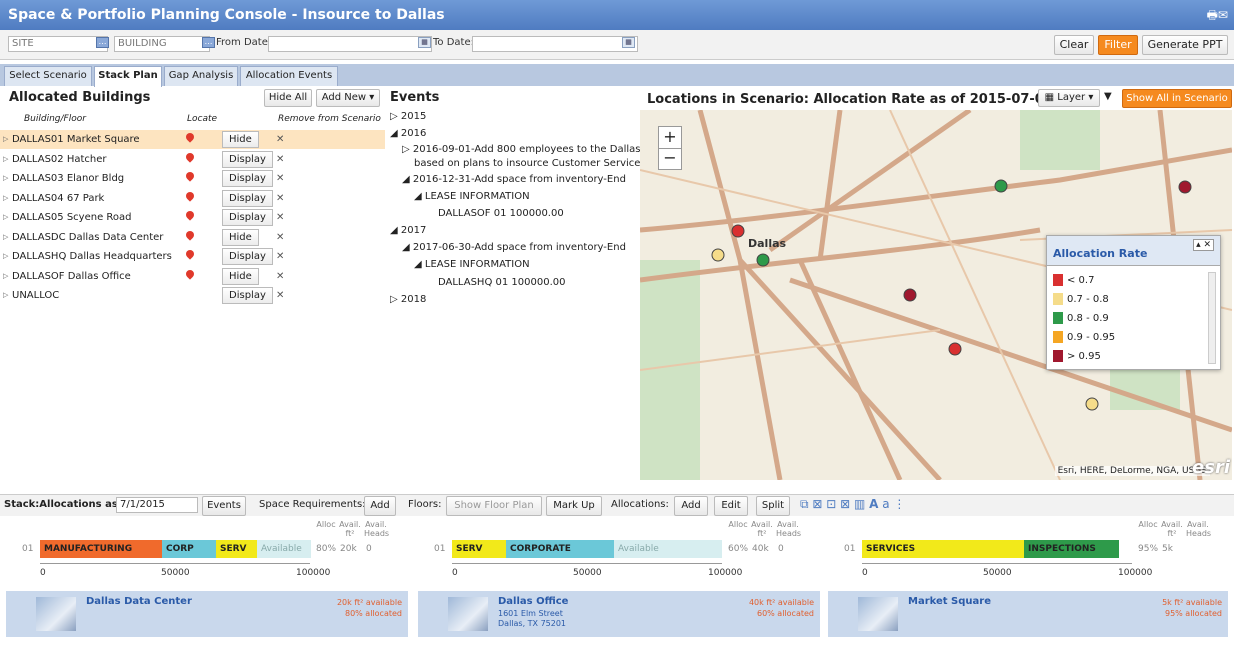  What do you see at coordinates (560, 549) in the screenshot?
I see `allocation-segment: CORPORATE` at bounding box center [560, 549].